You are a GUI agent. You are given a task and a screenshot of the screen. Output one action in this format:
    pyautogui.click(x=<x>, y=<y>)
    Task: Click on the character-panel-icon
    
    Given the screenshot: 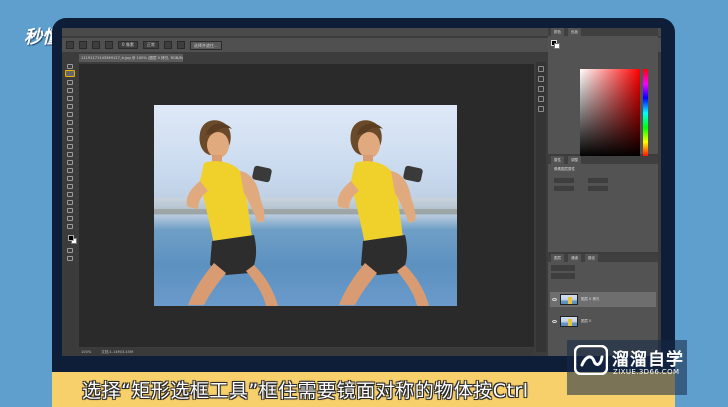 What is the action you would take?
    pyautogui.click(x=541, y=89)
    